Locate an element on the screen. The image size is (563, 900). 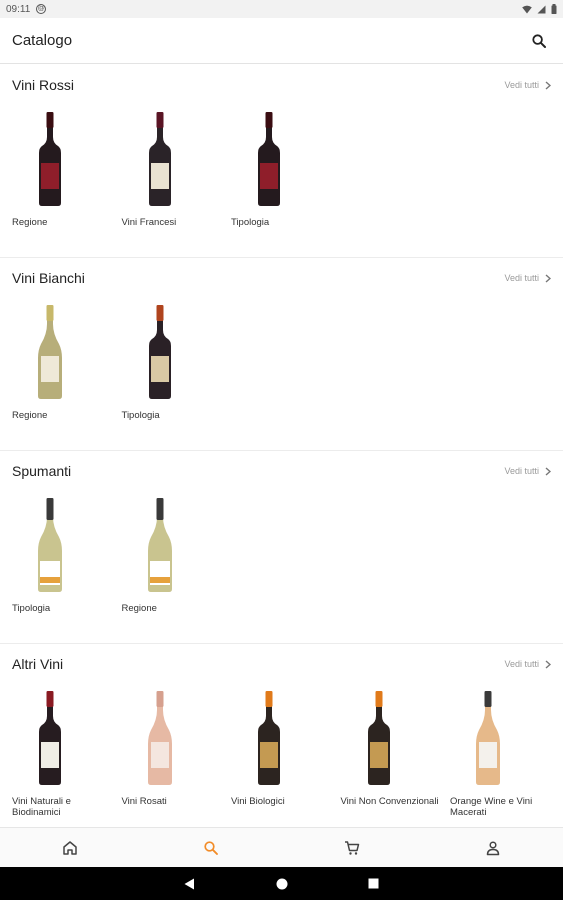
nav-profile is located at coordinates (492, 847).